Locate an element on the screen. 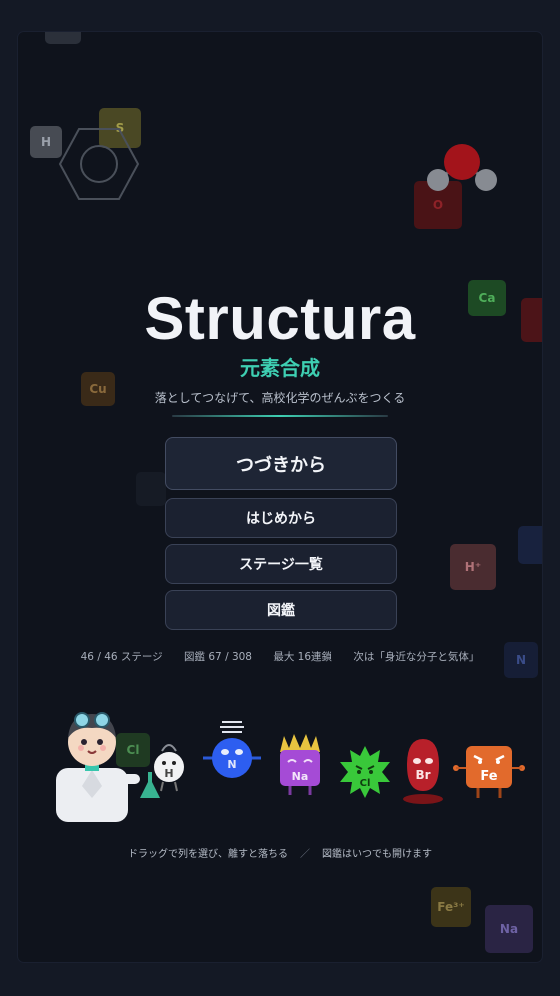 Image resolution: width=560 pixels, height=996 pixels. next-stage-text: 次は「身近な分子と気体」 is located at coordinates (416, 657).